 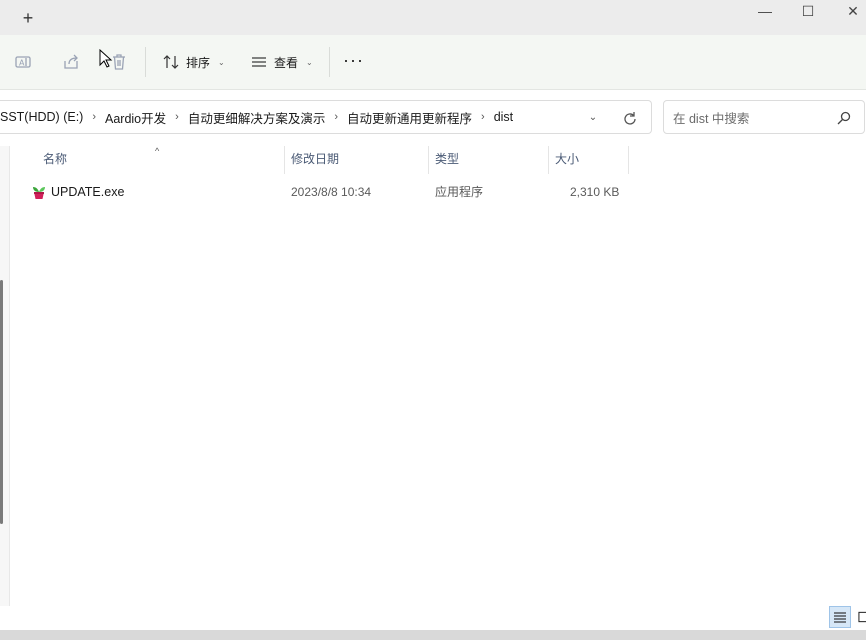 I want to click on file-name: UPDATE.exe, so click(x=88, y=192).